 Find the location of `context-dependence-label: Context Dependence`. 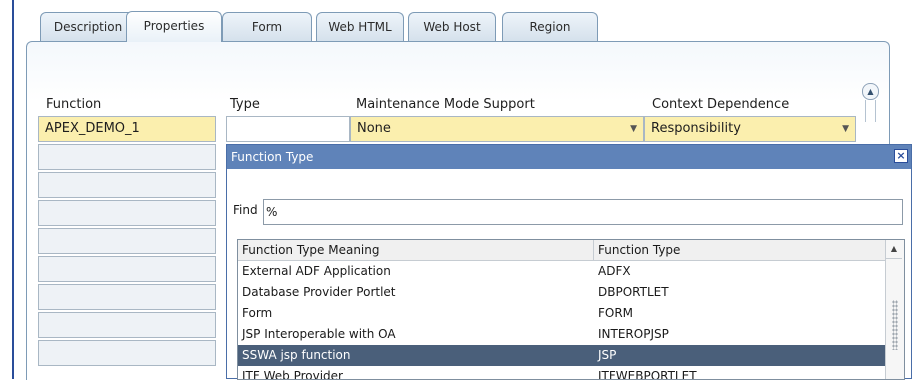

context-dependence-label: Context Dependence is located at coordinates (721, 104).